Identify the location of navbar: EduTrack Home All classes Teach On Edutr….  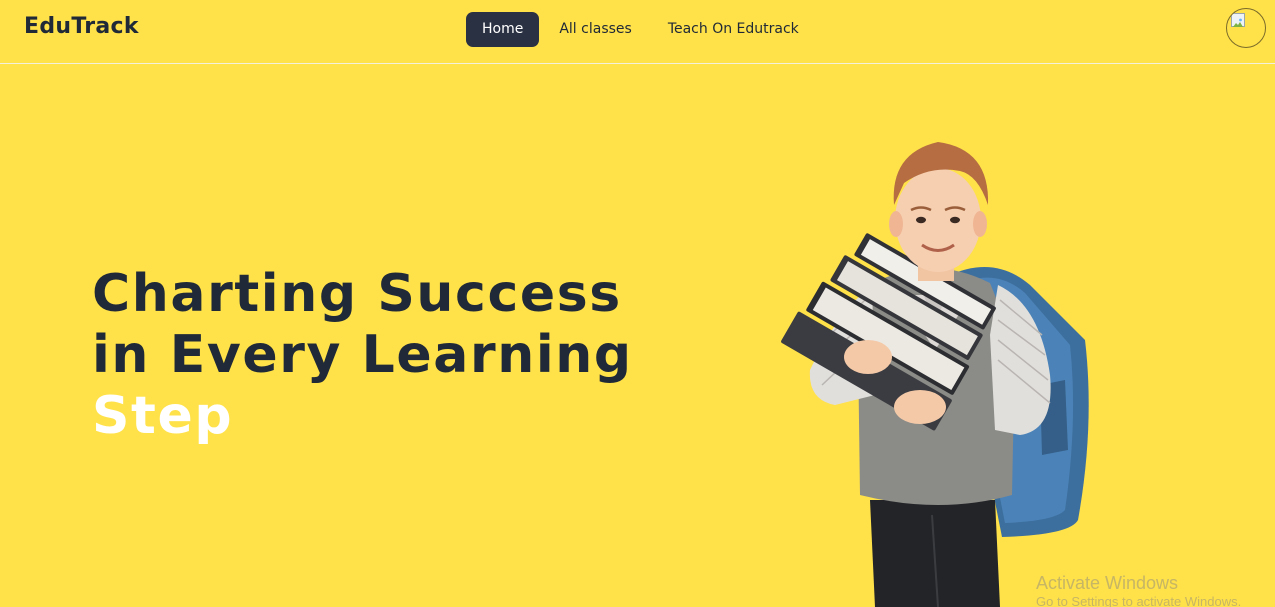
(637, 32).